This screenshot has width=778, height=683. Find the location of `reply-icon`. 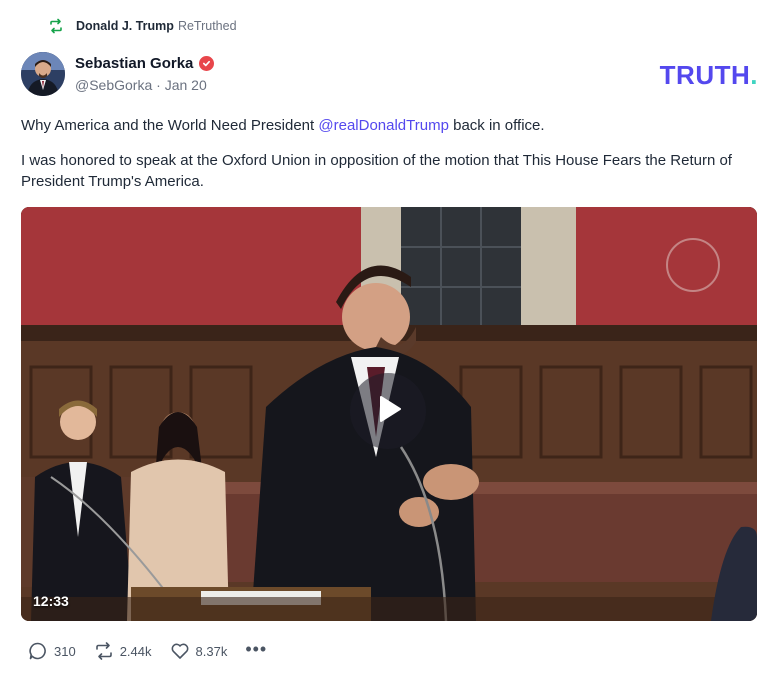

reply-icon is located at coordinates (38, 651).